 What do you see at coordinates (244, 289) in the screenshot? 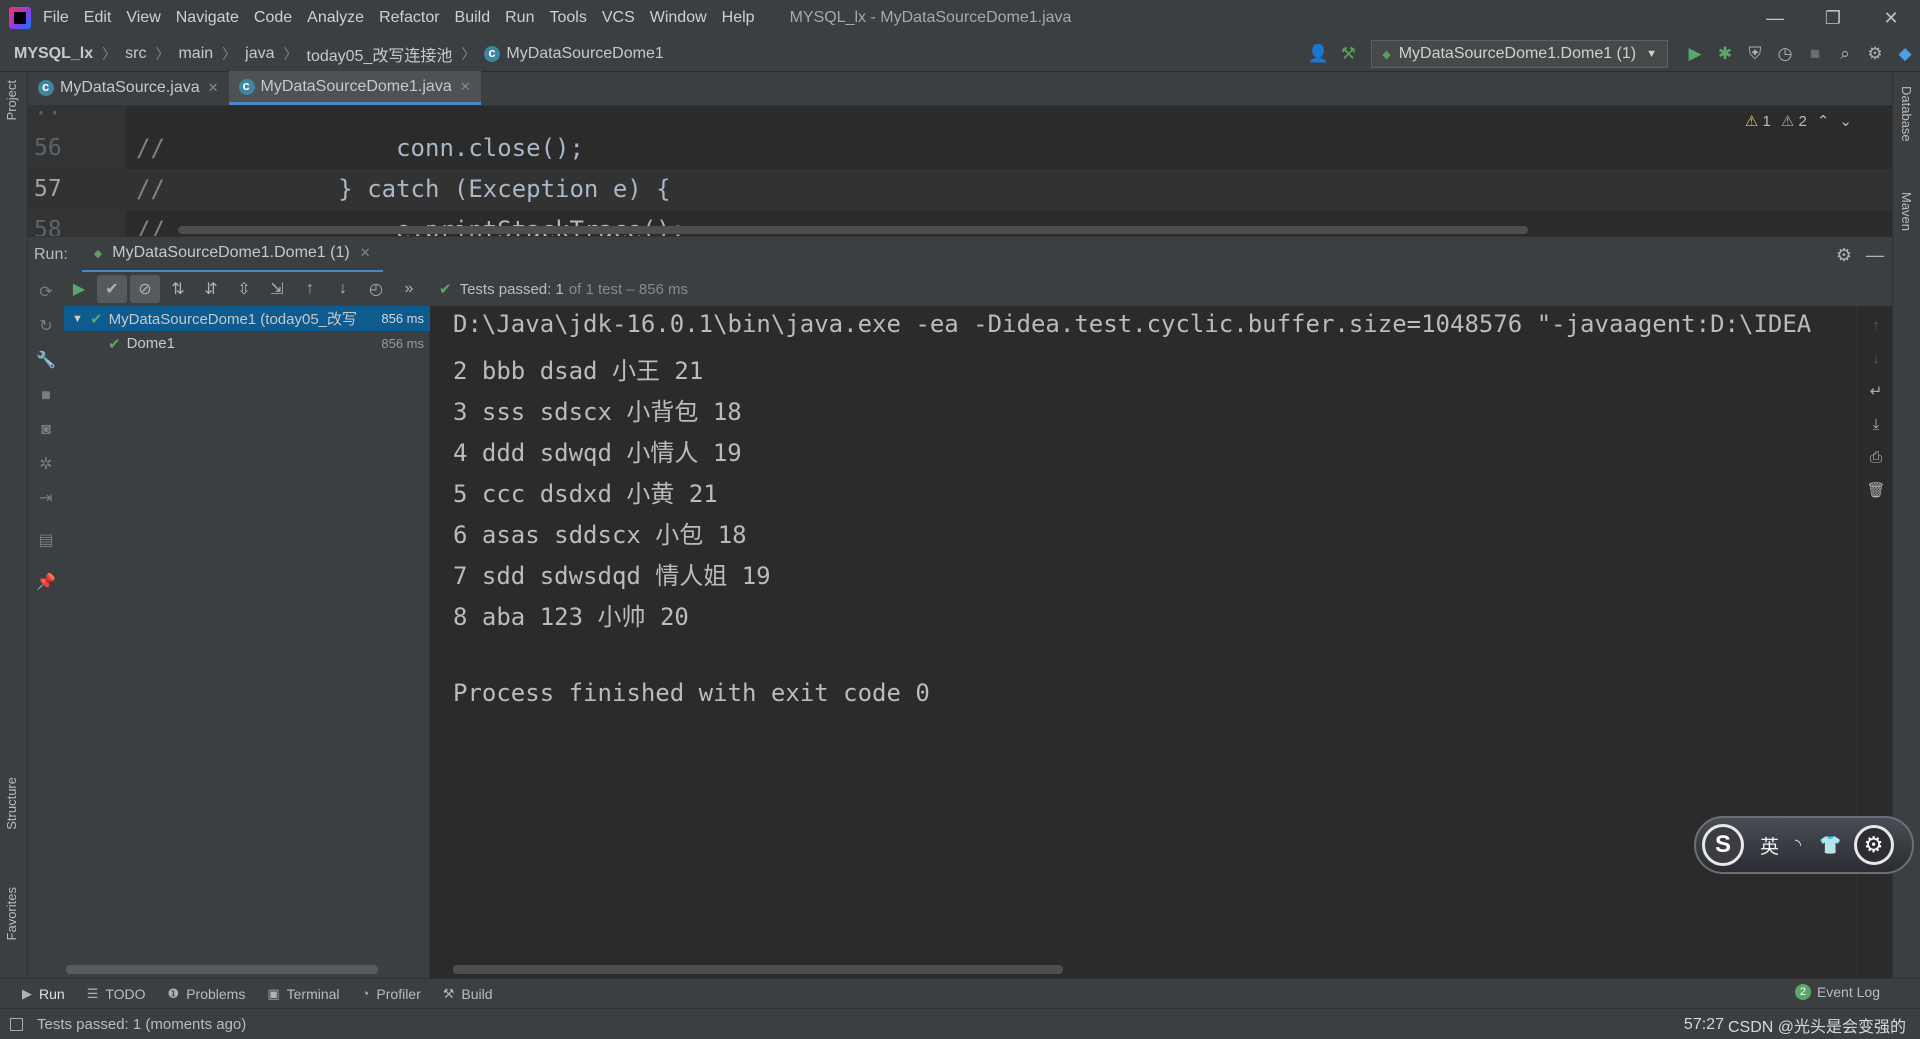
I see `expand-all-icon: ⇳` at bounding box center [244, 289].